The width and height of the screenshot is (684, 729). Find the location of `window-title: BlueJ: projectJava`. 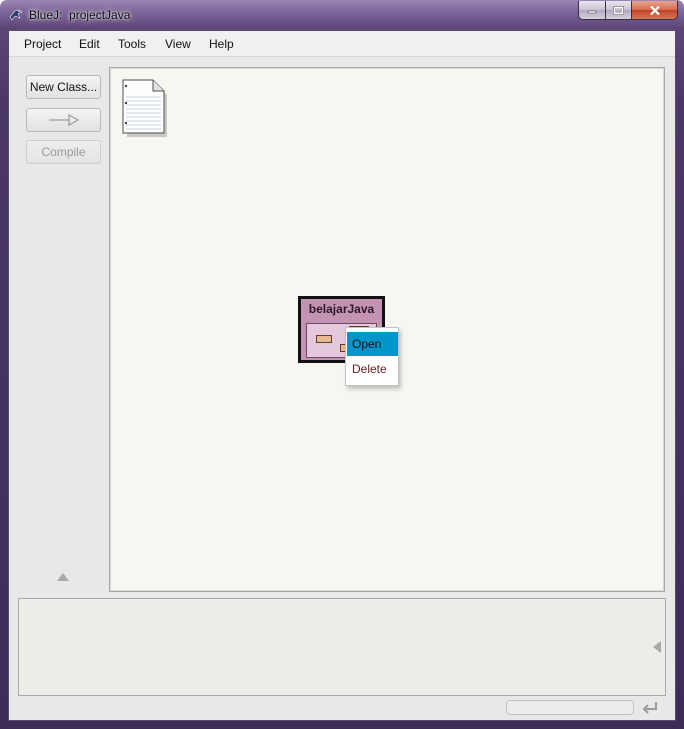

window-title: BlueJ: projectJava is located at coordinates (80, 15).